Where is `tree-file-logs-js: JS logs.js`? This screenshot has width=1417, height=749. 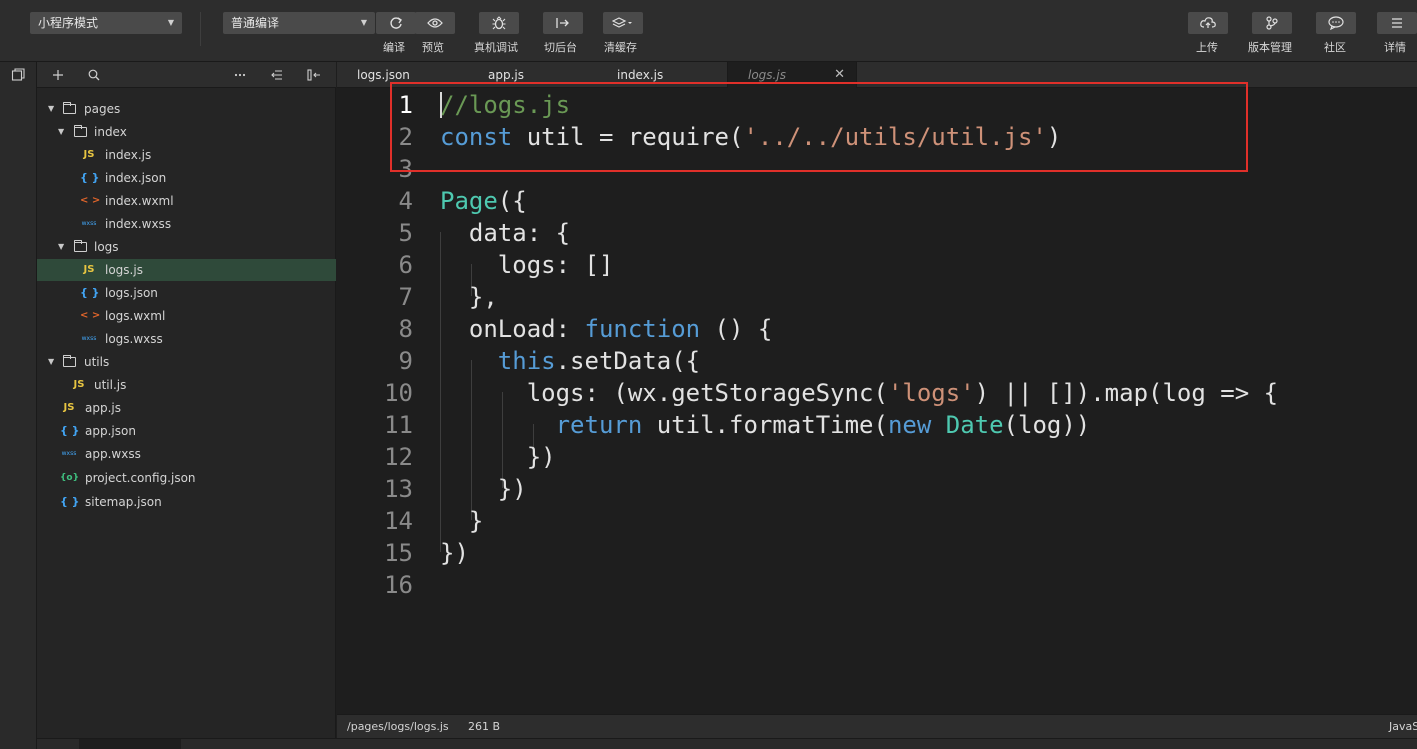
tree-file-logs-js: JS logs.js is located at coordinates (186, 270).